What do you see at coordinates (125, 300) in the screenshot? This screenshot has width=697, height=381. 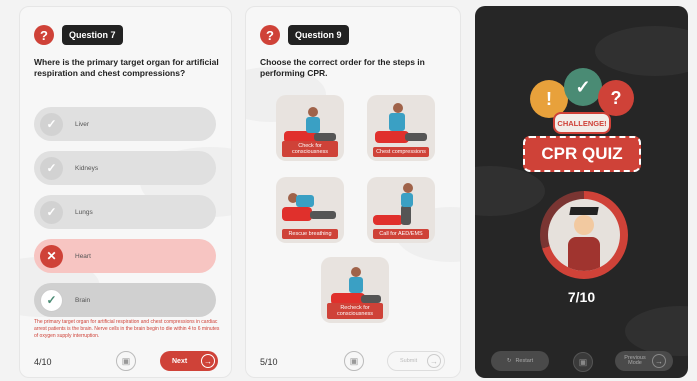 I see `answer-option-brain: ✓ Brain` at bounding box center [125, 300].